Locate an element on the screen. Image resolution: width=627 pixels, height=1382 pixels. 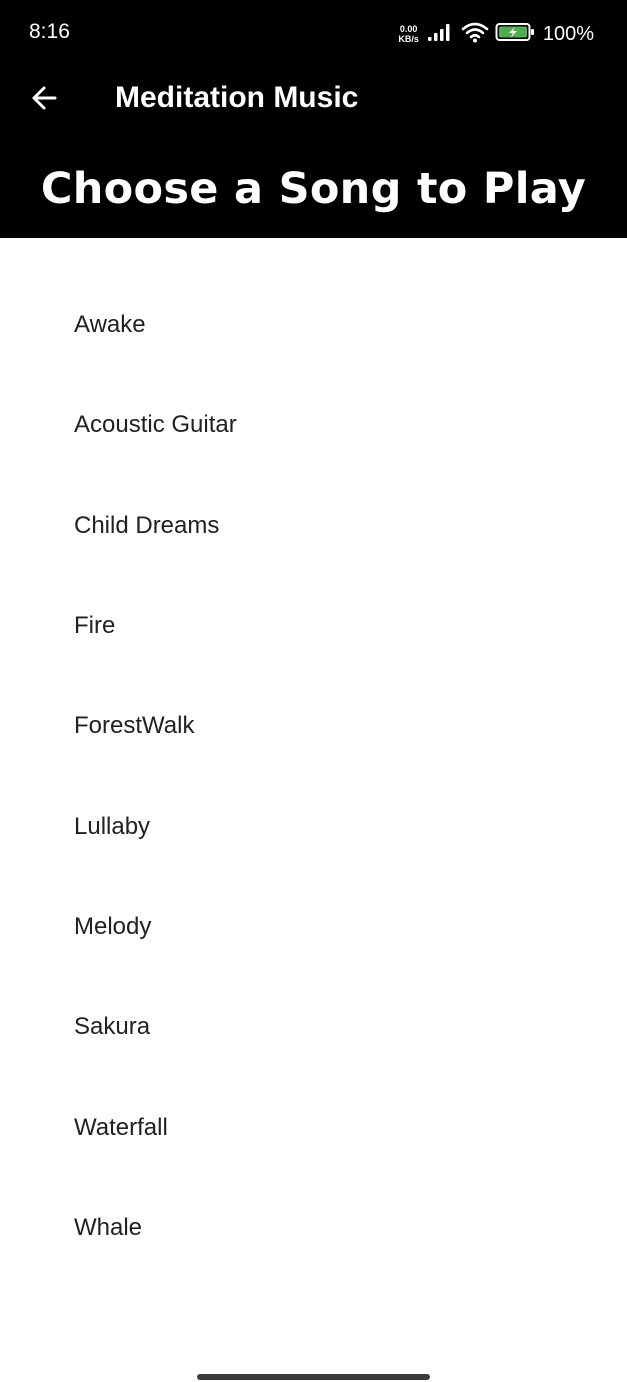
song-item-melody: Melody is located at coordinates (313, 927).